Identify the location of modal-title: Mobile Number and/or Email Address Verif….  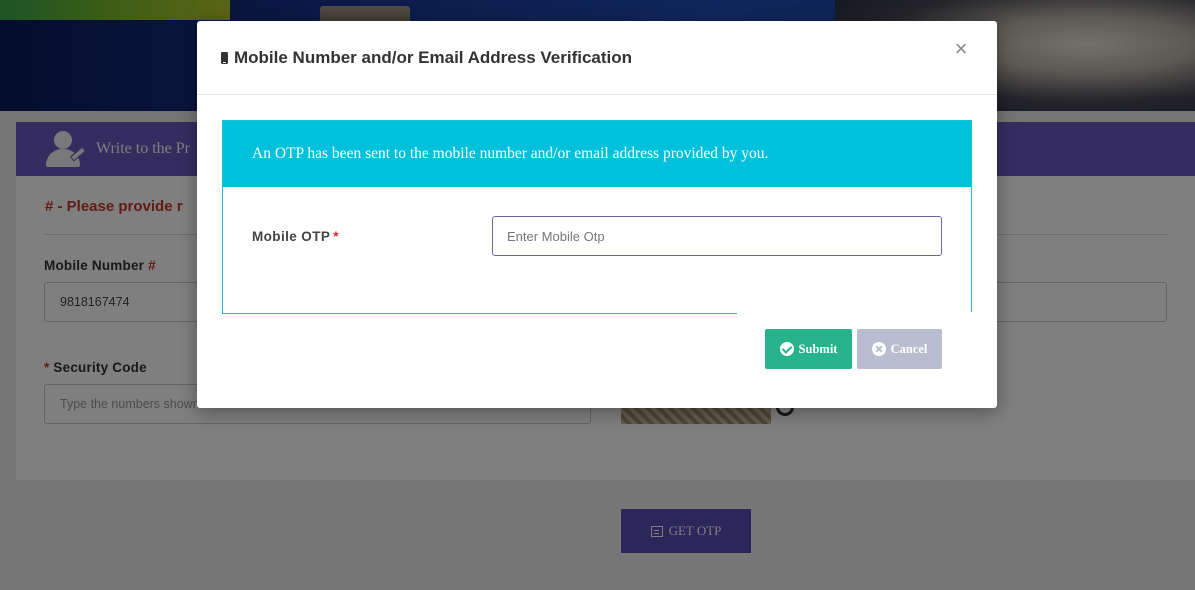
(426, 58).